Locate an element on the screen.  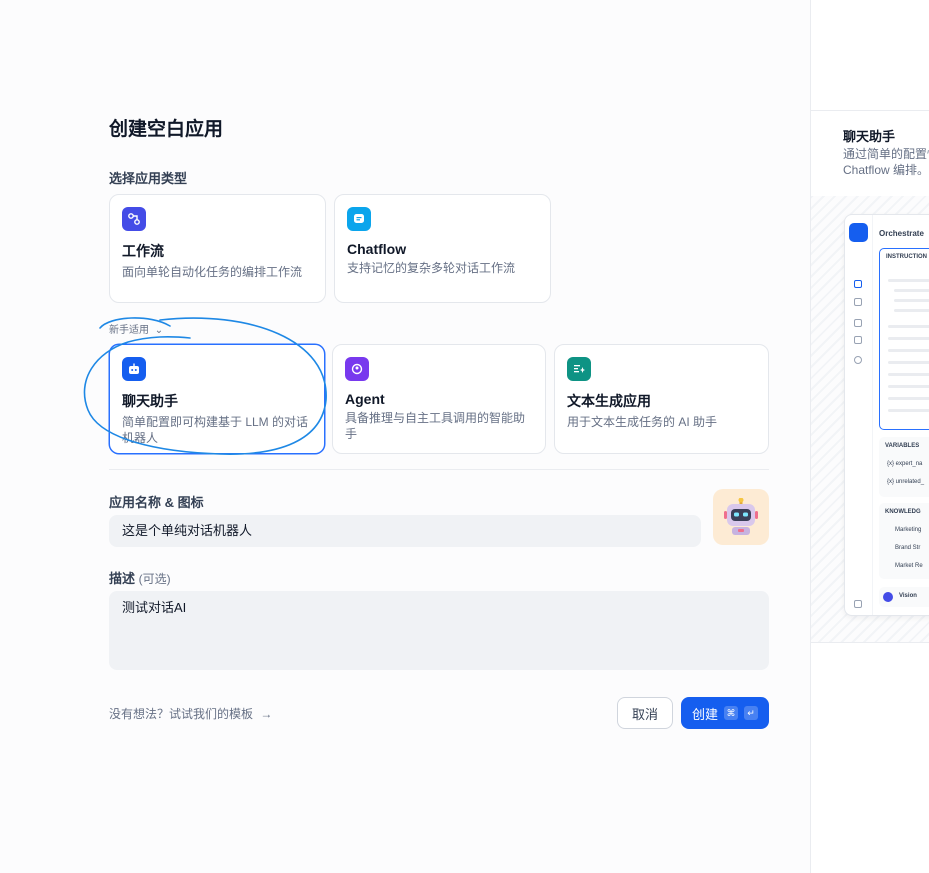
preview-dataset: Brand Str is located at coordinates (908, 548).